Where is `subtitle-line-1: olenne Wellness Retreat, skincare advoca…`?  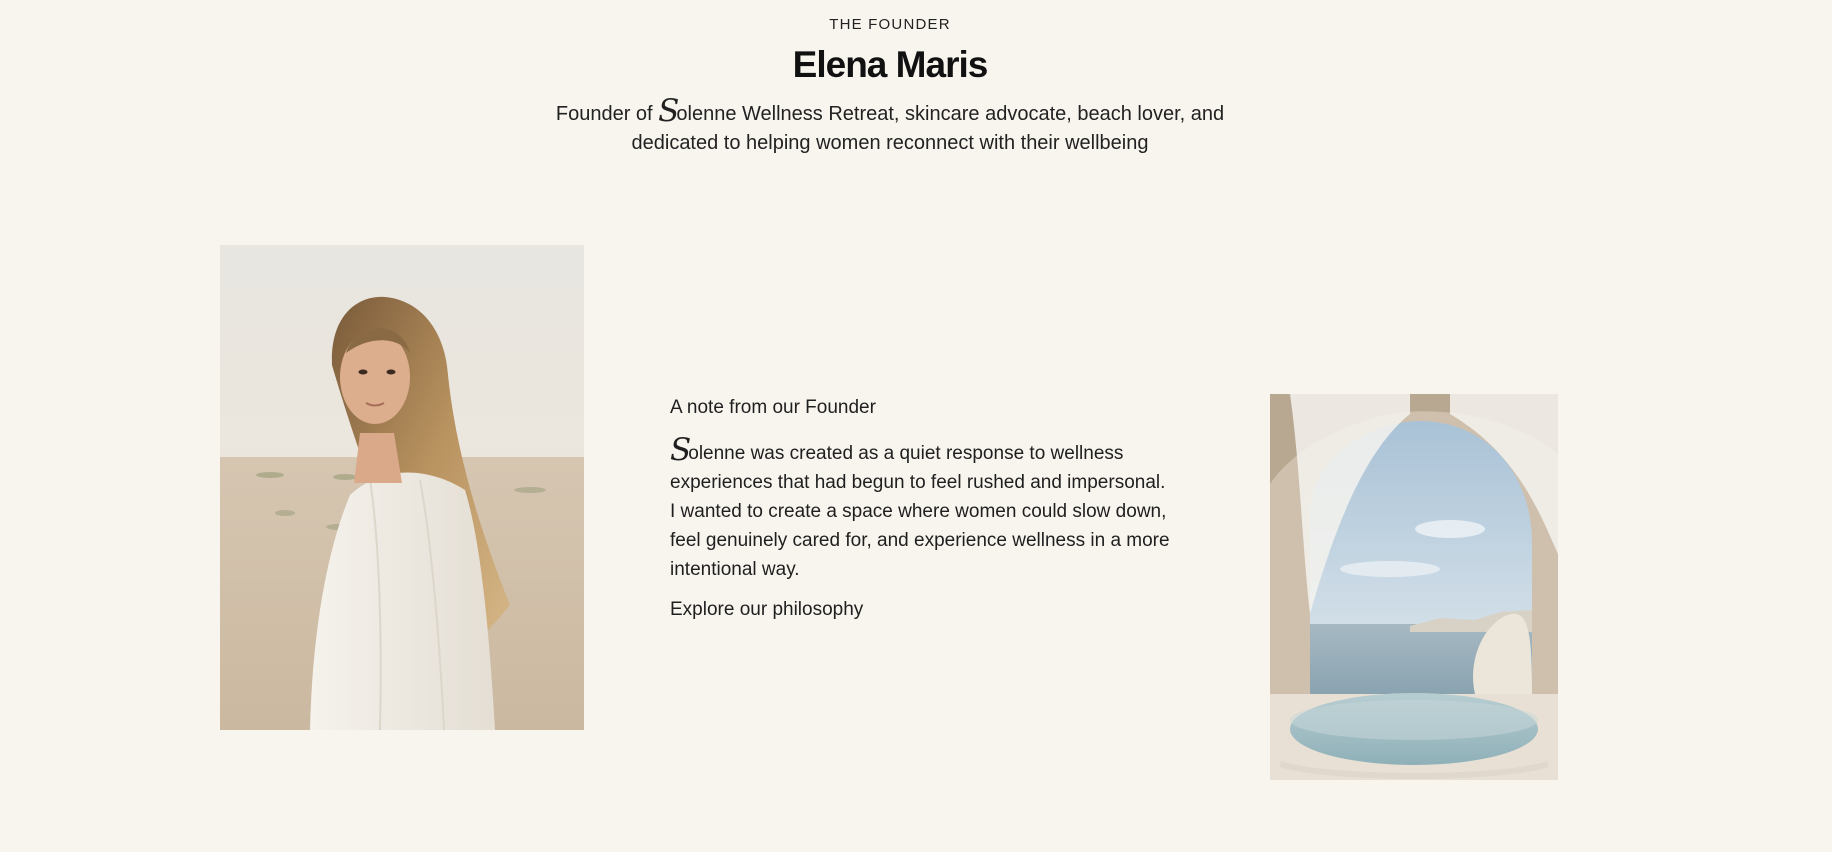
subtitle-line-1: olenne Wellness Retreat, skincare advoca… is located at coordinates (950, 114).